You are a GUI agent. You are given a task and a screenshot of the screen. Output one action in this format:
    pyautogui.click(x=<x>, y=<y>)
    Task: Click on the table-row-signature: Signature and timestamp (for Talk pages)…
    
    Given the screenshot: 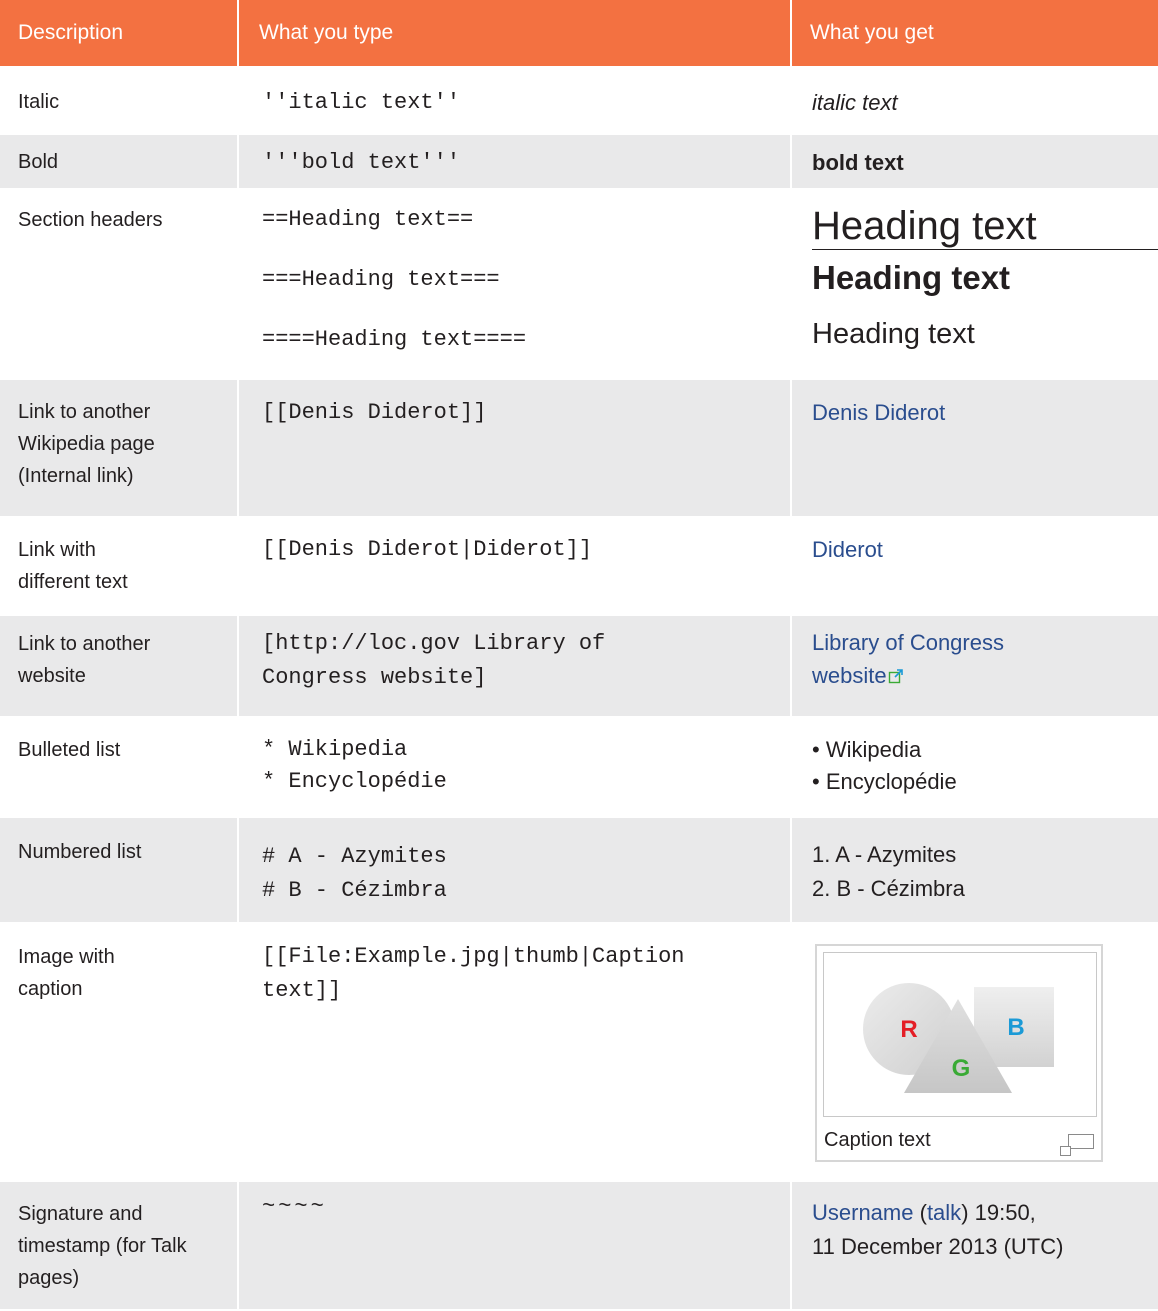 What is the action you would take?
    pyautogui.click(x=579, y=1245)
    